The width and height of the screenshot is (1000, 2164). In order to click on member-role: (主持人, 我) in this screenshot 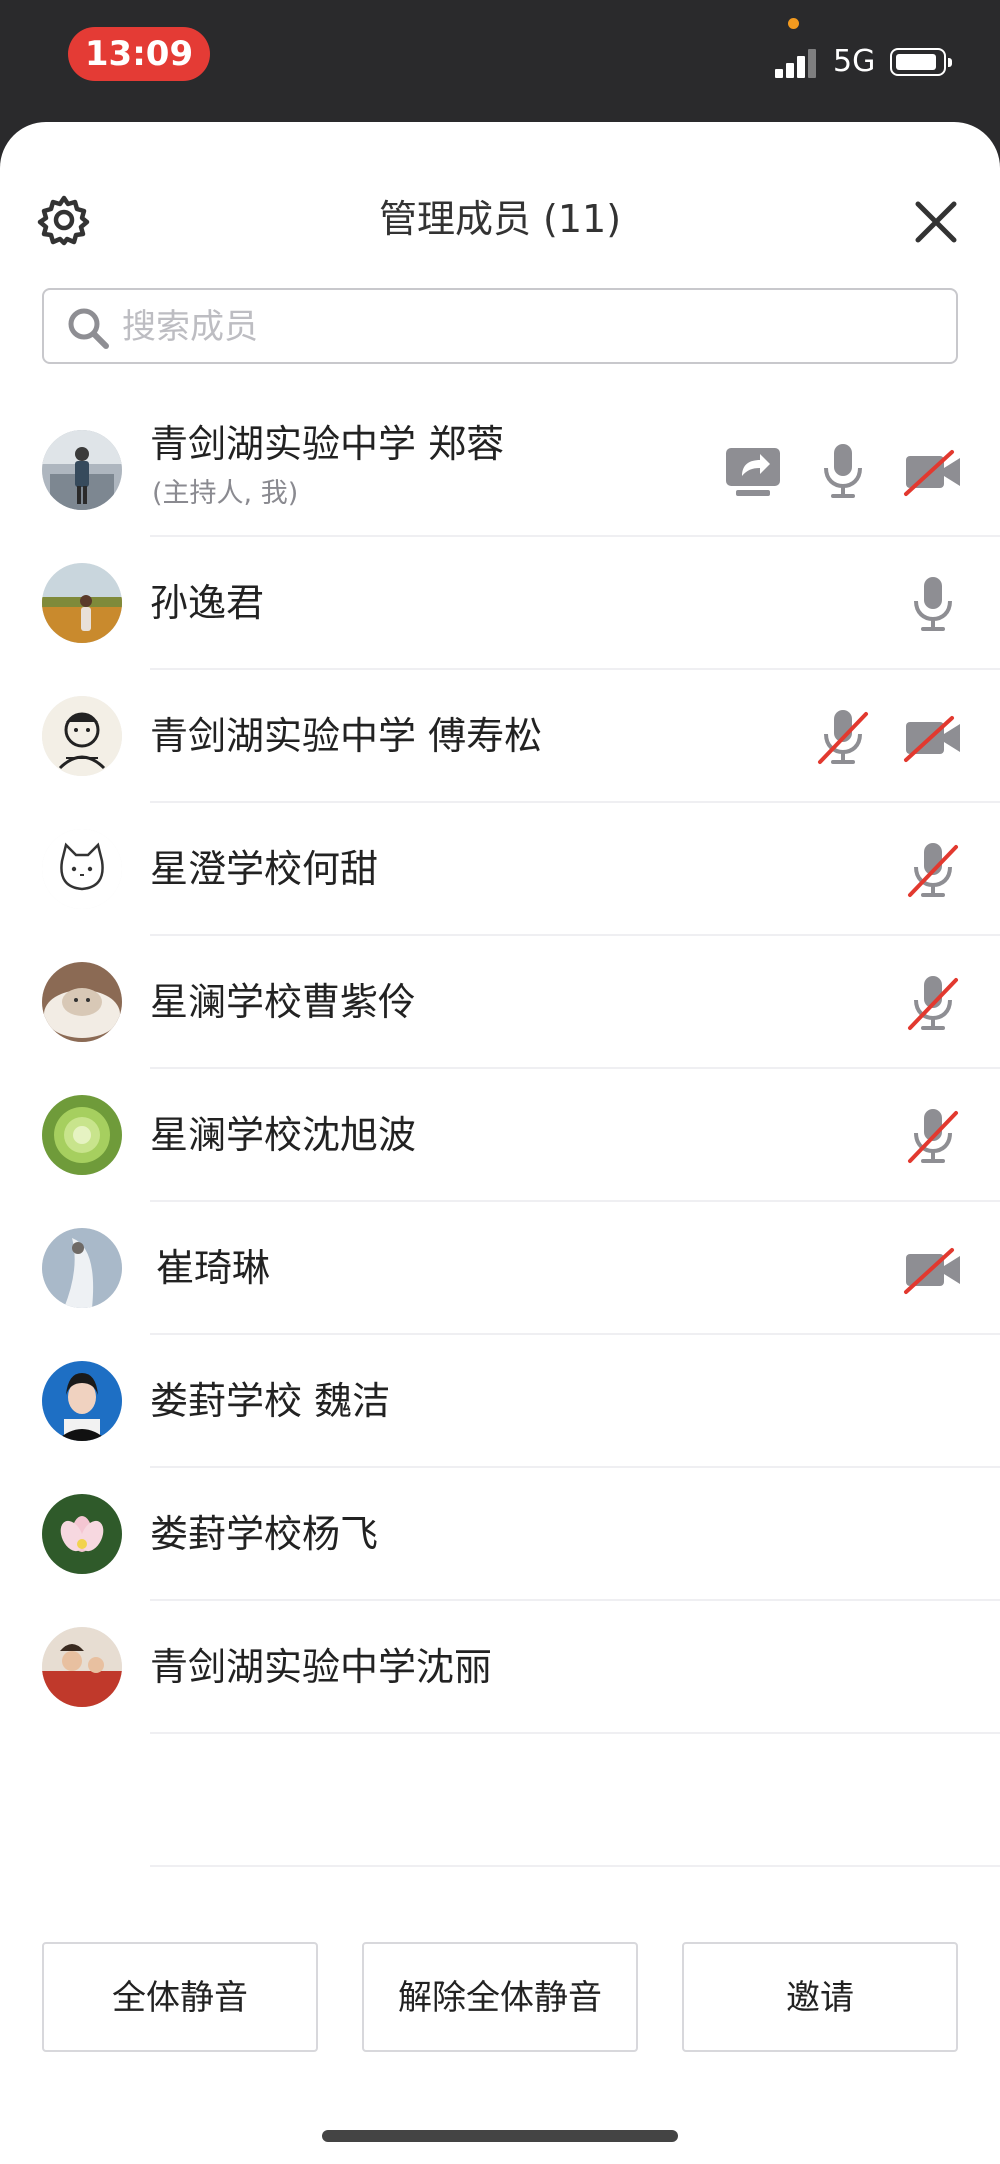, I will do `click(225, 493)`.